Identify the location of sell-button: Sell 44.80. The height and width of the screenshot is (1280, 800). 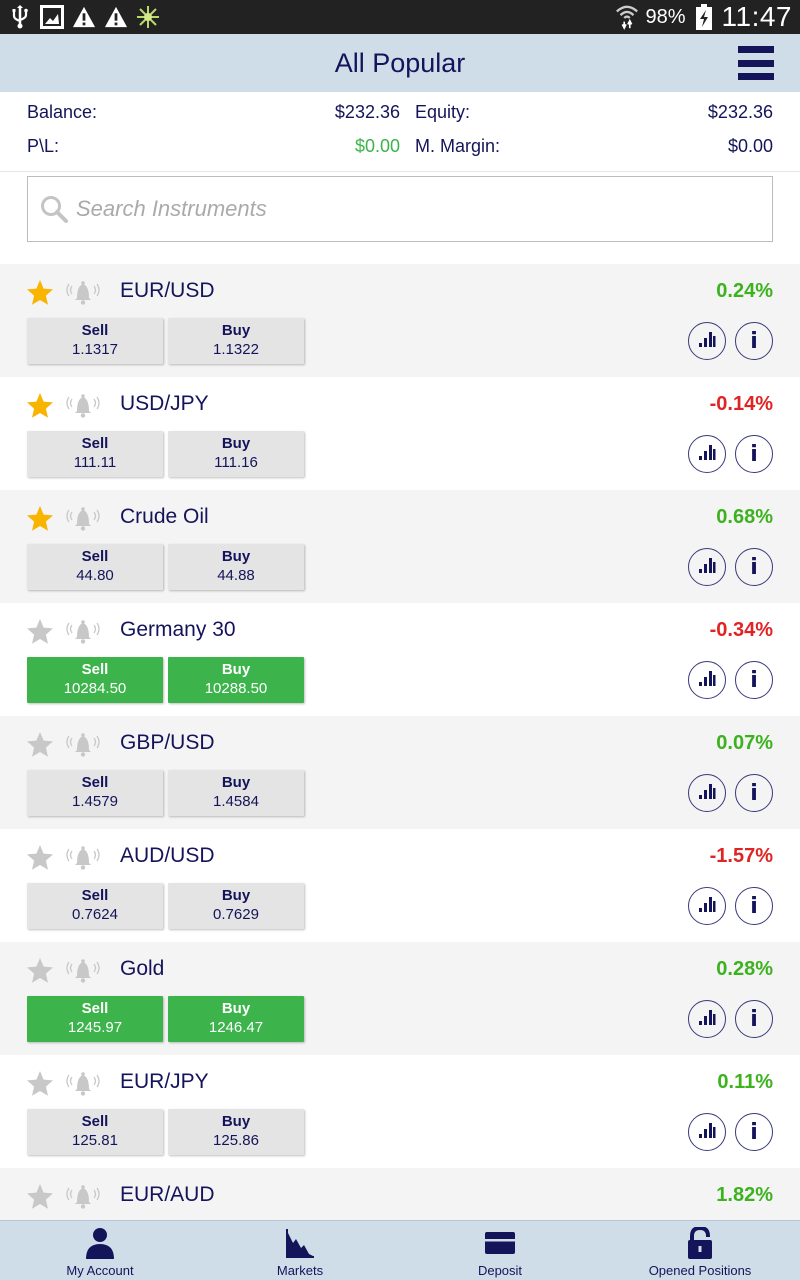
(95, 567).